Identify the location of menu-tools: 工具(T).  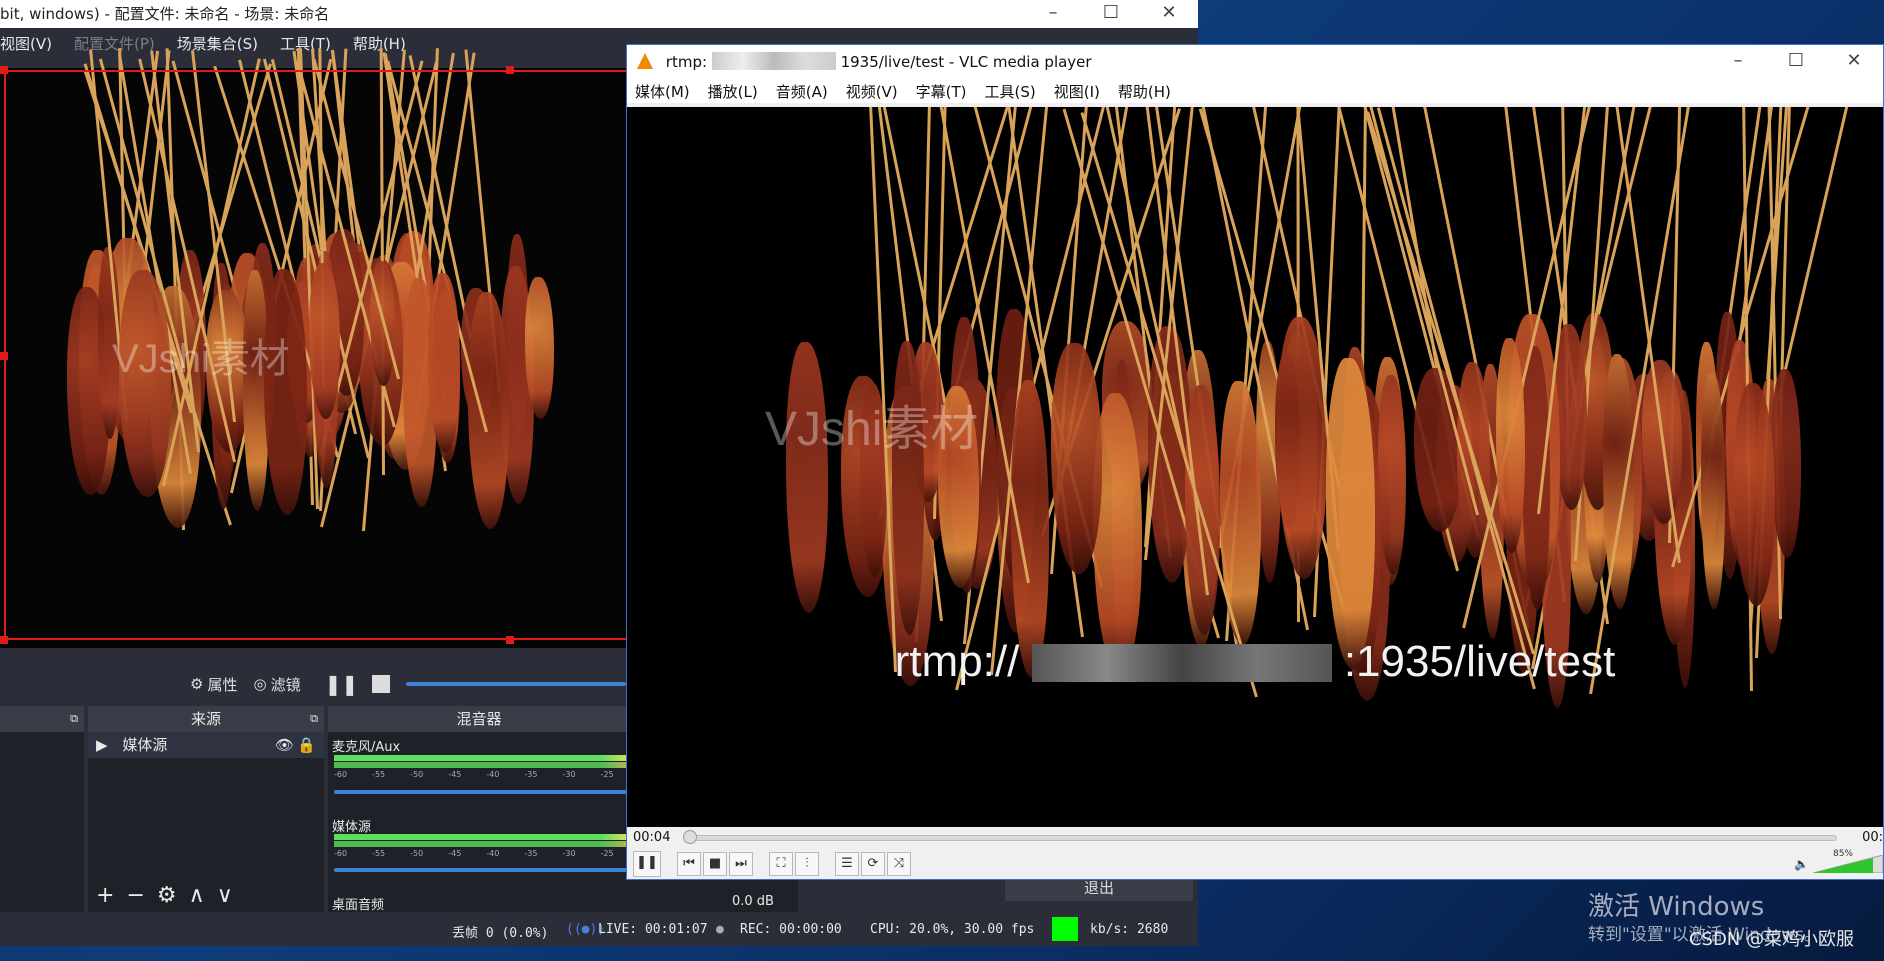
(305, 43).